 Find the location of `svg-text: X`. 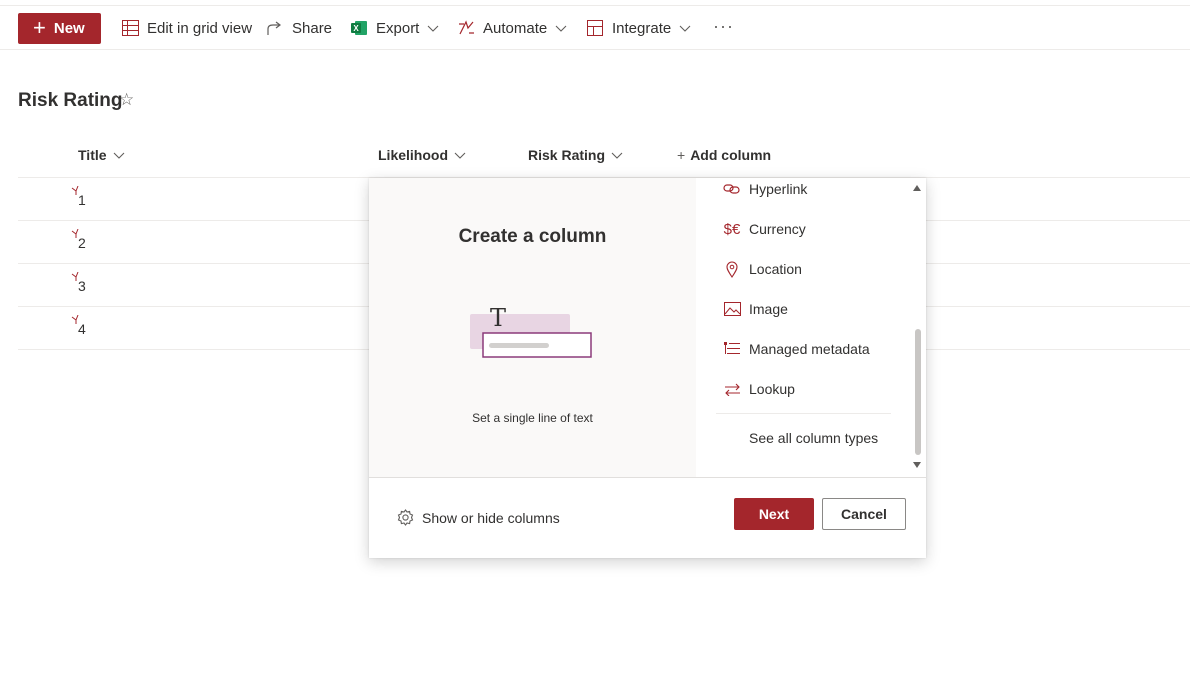

svg-text: X is located at coordinates (356, 28).